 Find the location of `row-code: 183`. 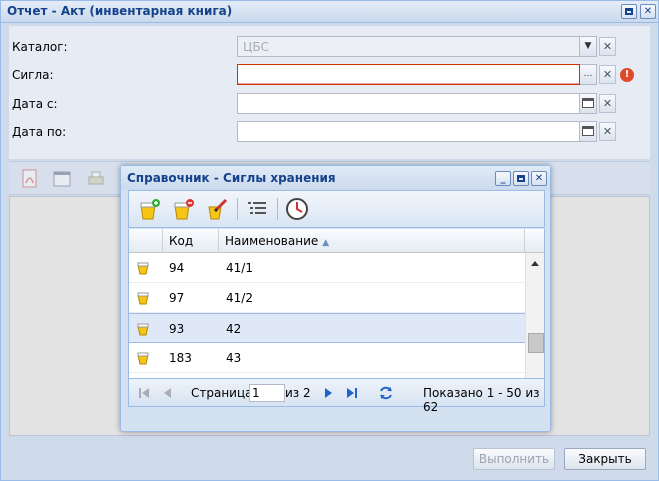

row-code: 183 is located at coordinates (180, 358).